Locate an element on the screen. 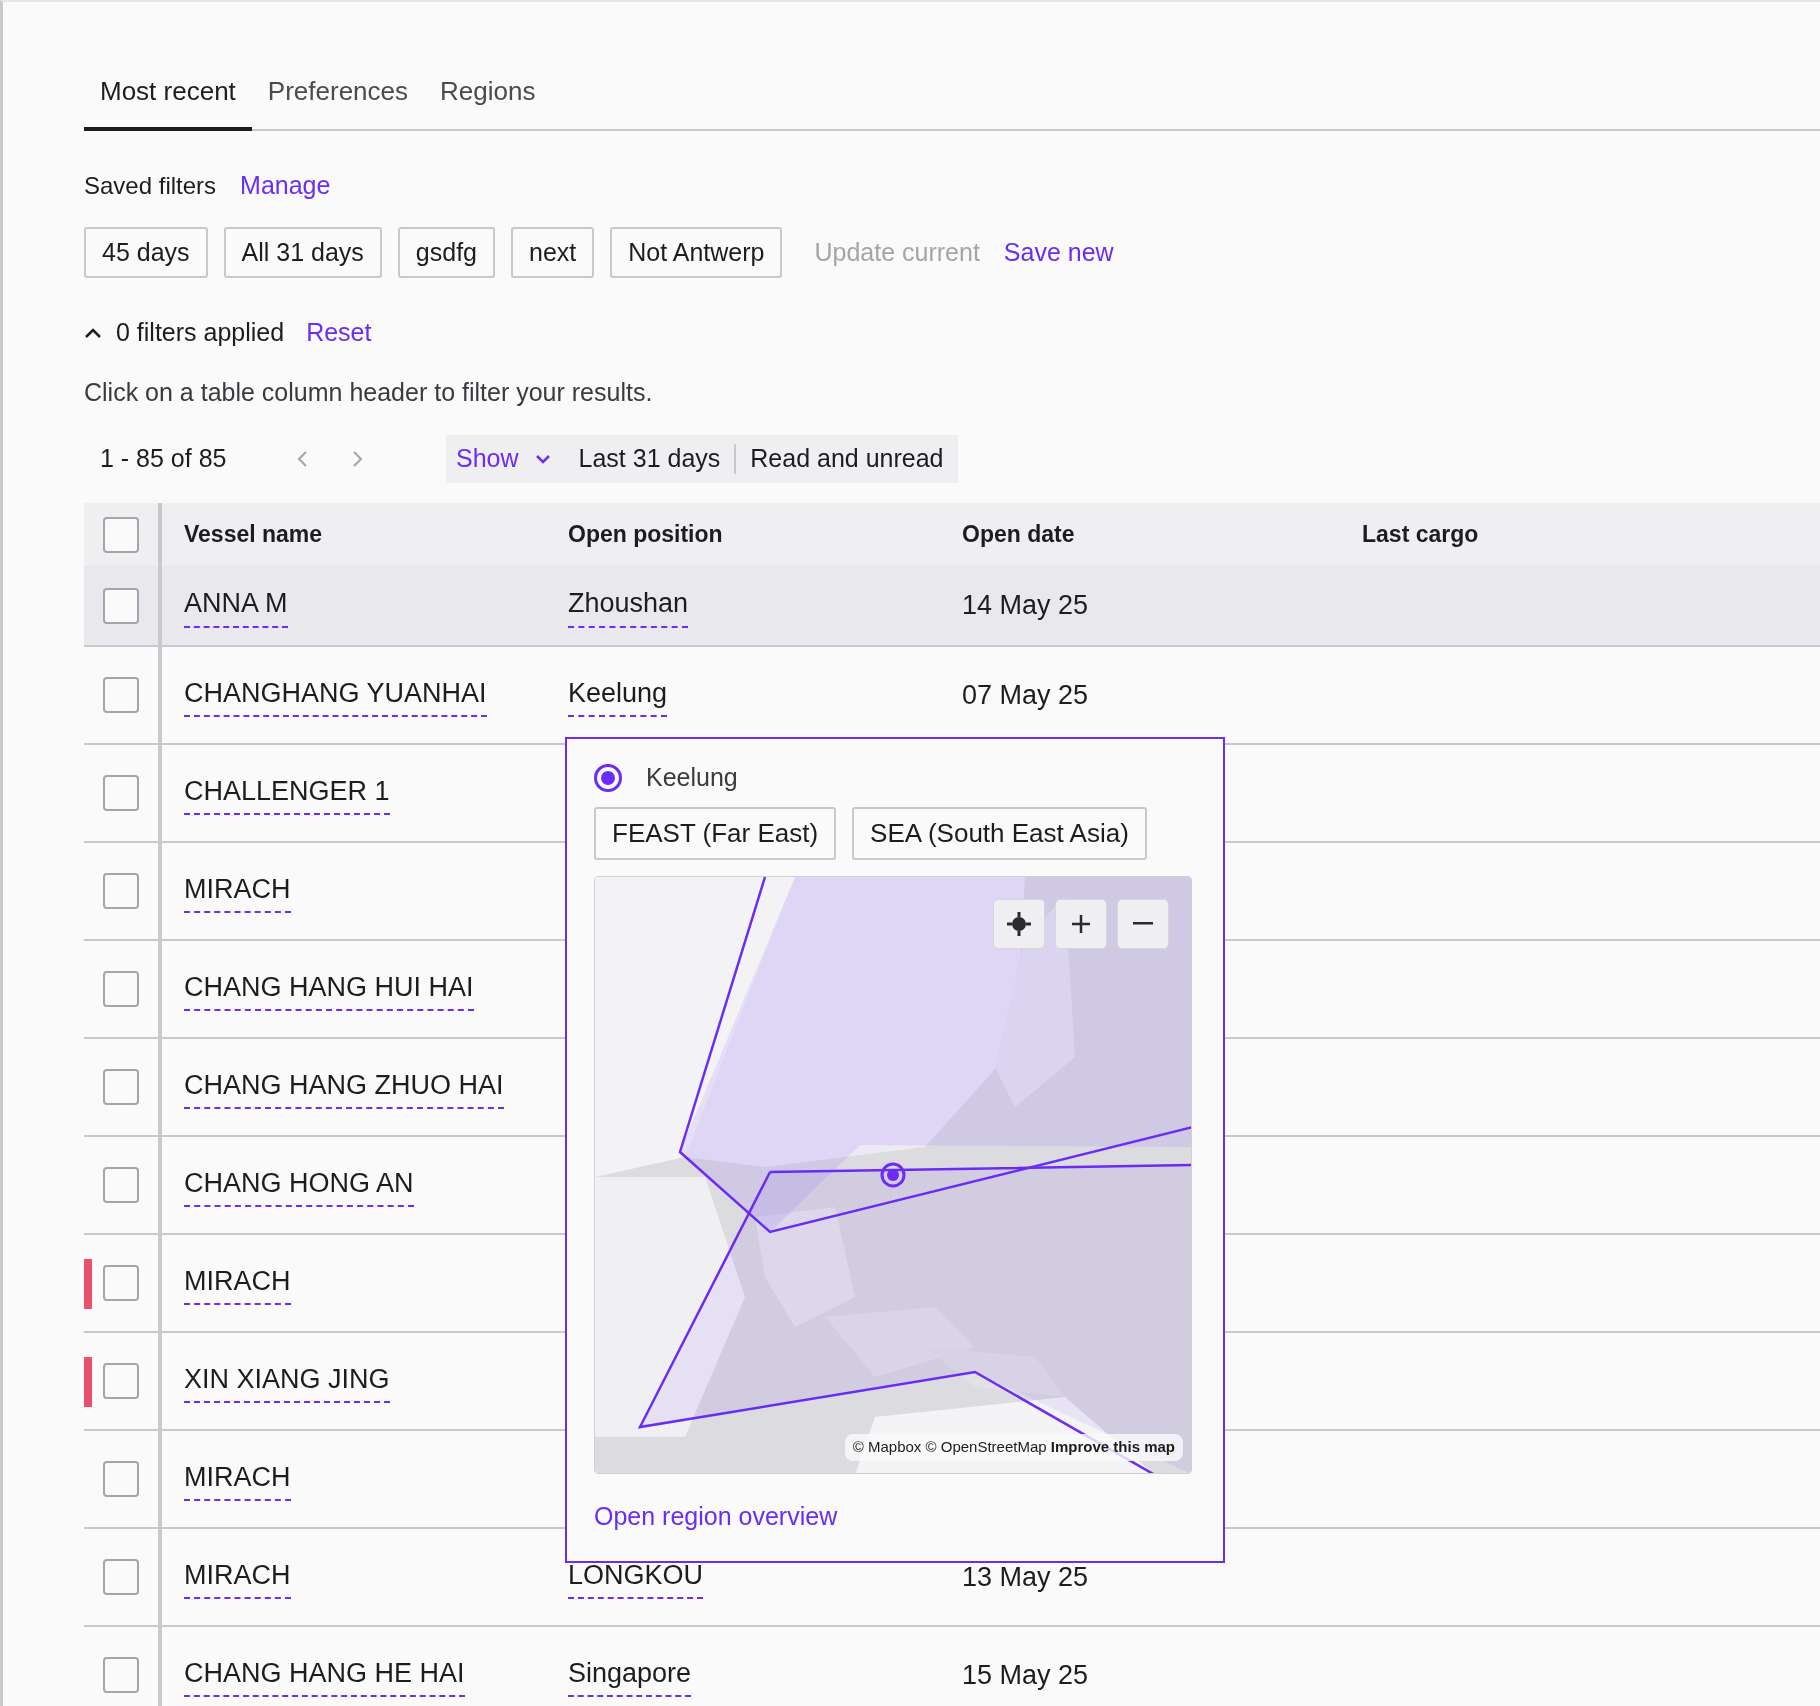 This screenshot has height=1706, width=1820. filters-count: 0 filters applied is located at coordinates (200, 332).